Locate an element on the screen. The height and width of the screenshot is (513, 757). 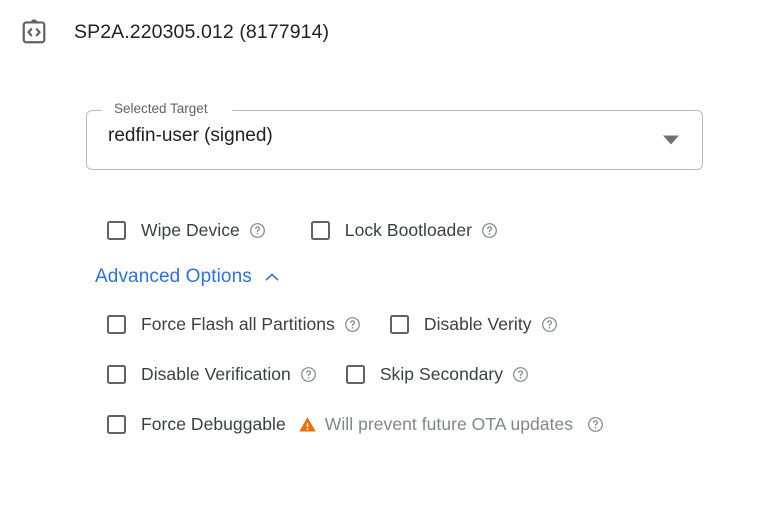
advanced-options-toggle: Advanced Options is located at coordinates (416, 277).